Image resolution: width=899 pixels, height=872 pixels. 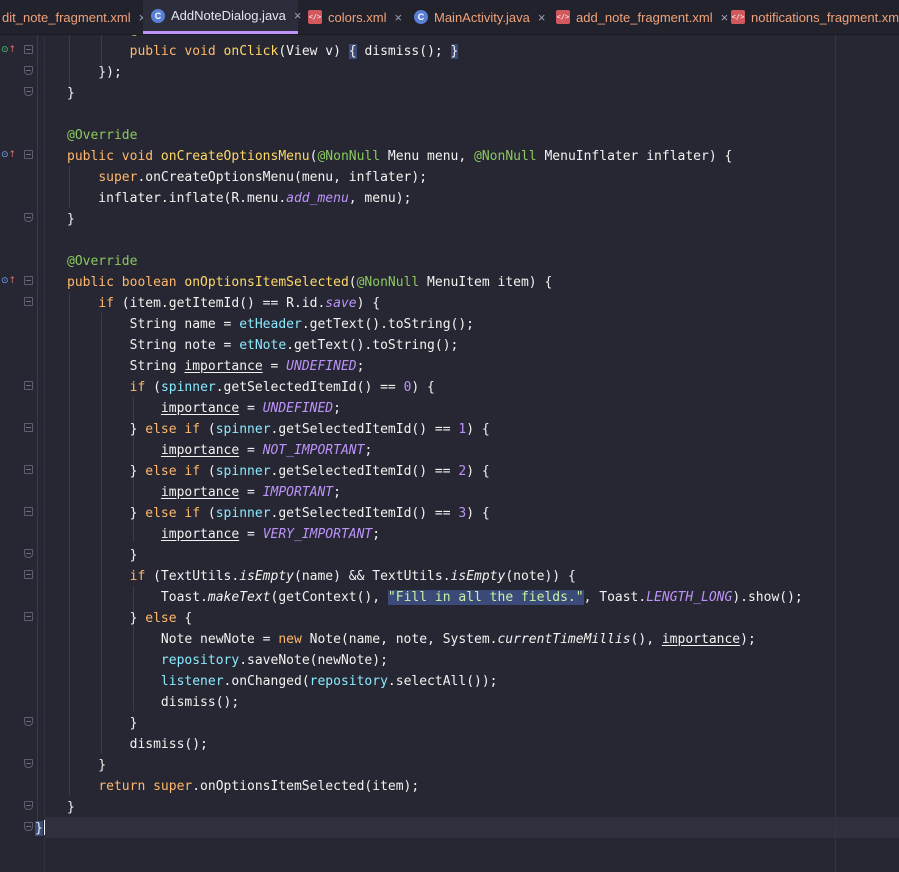 I want to click on tab-label: notifications_fragment.xml, so click(x=825, y=17).